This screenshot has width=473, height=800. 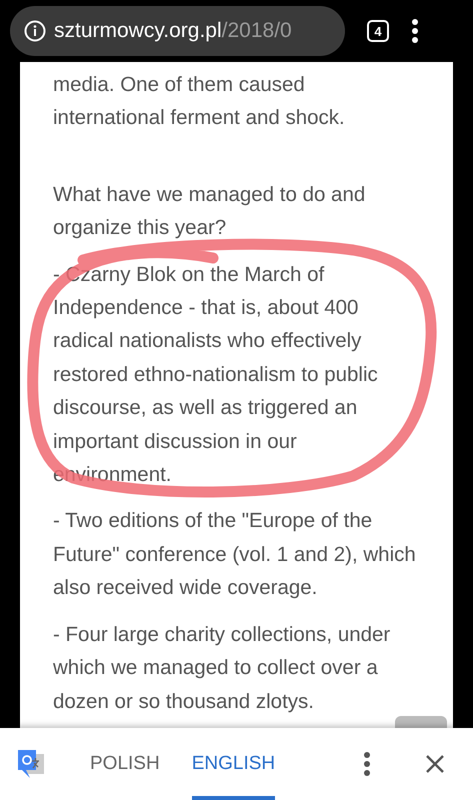 What do you see at coordinates (209, 212) in the screenshot?
I see `article-paragraph: What have we managed to do and organize this year?` at bounding box center [209, 212].